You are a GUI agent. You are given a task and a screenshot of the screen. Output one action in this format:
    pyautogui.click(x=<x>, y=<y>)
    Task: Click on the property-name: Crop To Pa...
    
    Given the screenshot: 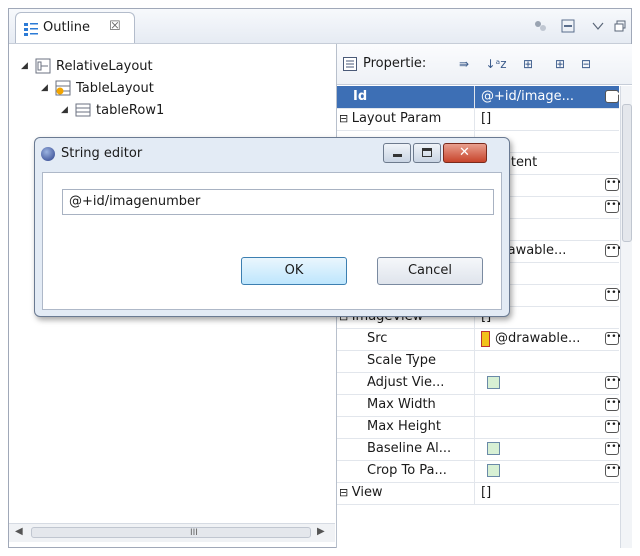 What is the action you would take?
    pyautogui.click(x=406, y=471)
    